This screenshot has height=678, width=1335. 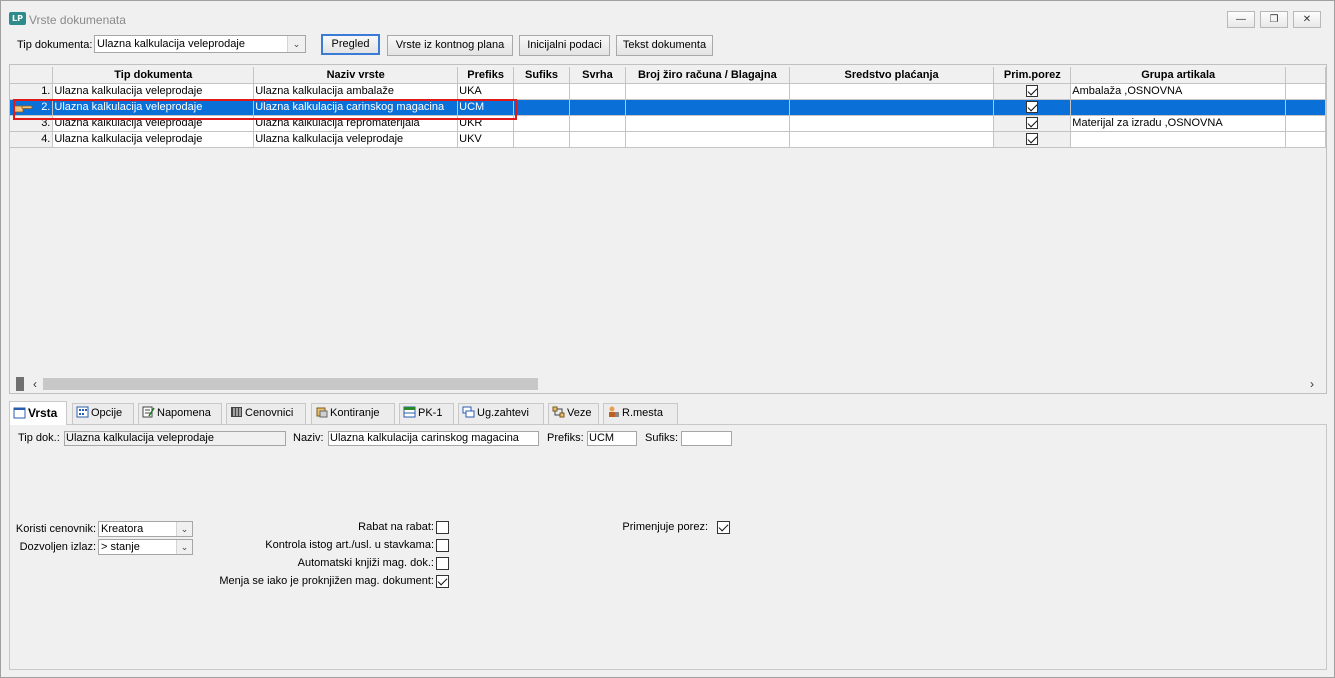 I want to click on close-button: ✕, so click(x=1307, y=19).